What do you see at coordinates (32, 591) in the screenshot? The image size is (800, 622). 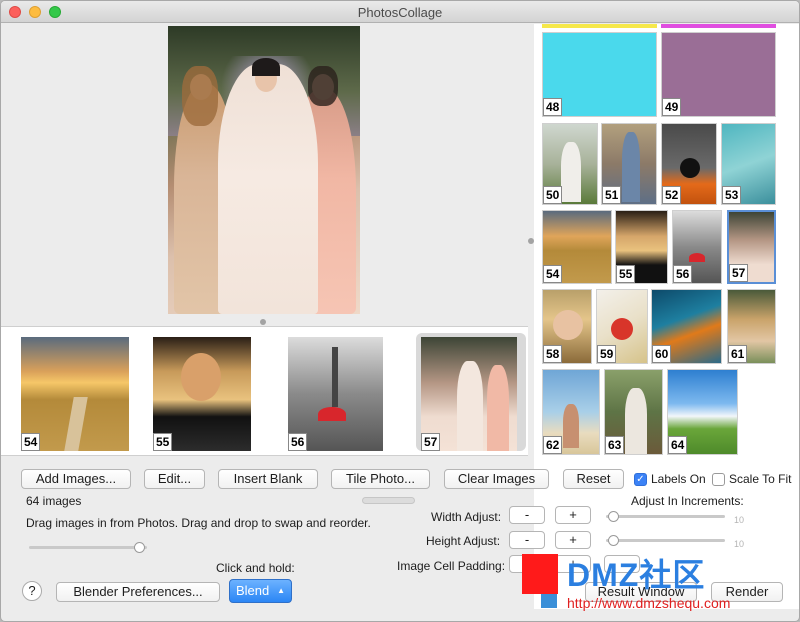 I see `help-button: ?` at bounding box center [32, 591].